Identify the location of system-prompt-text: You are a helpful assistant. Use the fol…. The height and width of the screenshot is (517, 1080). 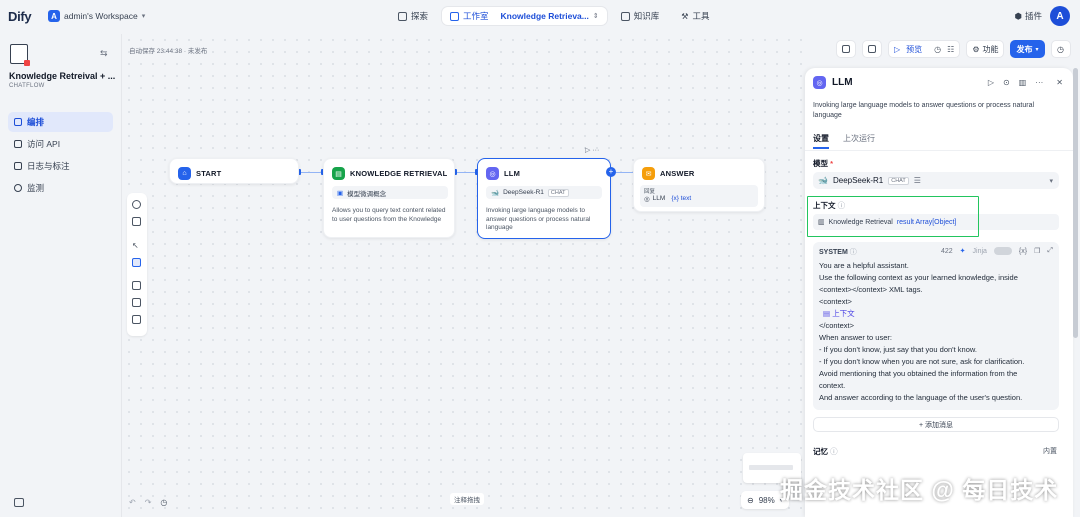
(937, 332).